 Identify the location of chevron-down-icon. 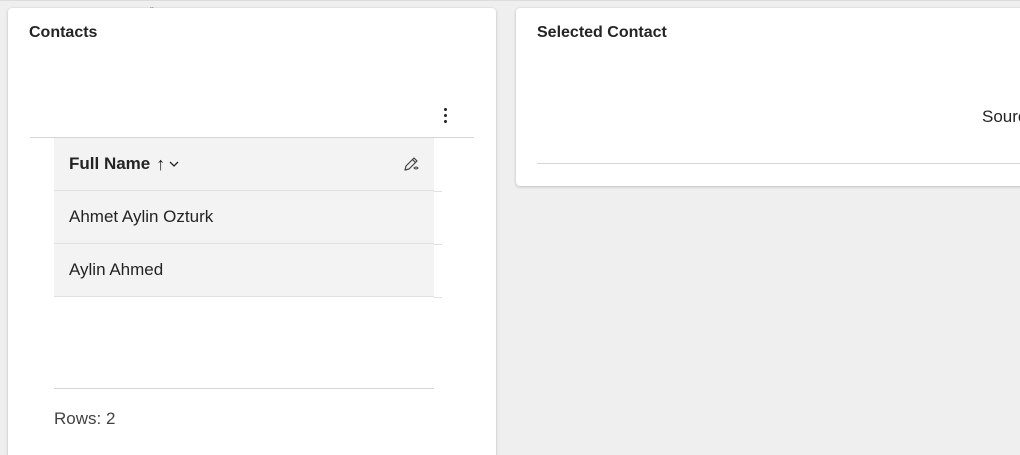
(174, 164).